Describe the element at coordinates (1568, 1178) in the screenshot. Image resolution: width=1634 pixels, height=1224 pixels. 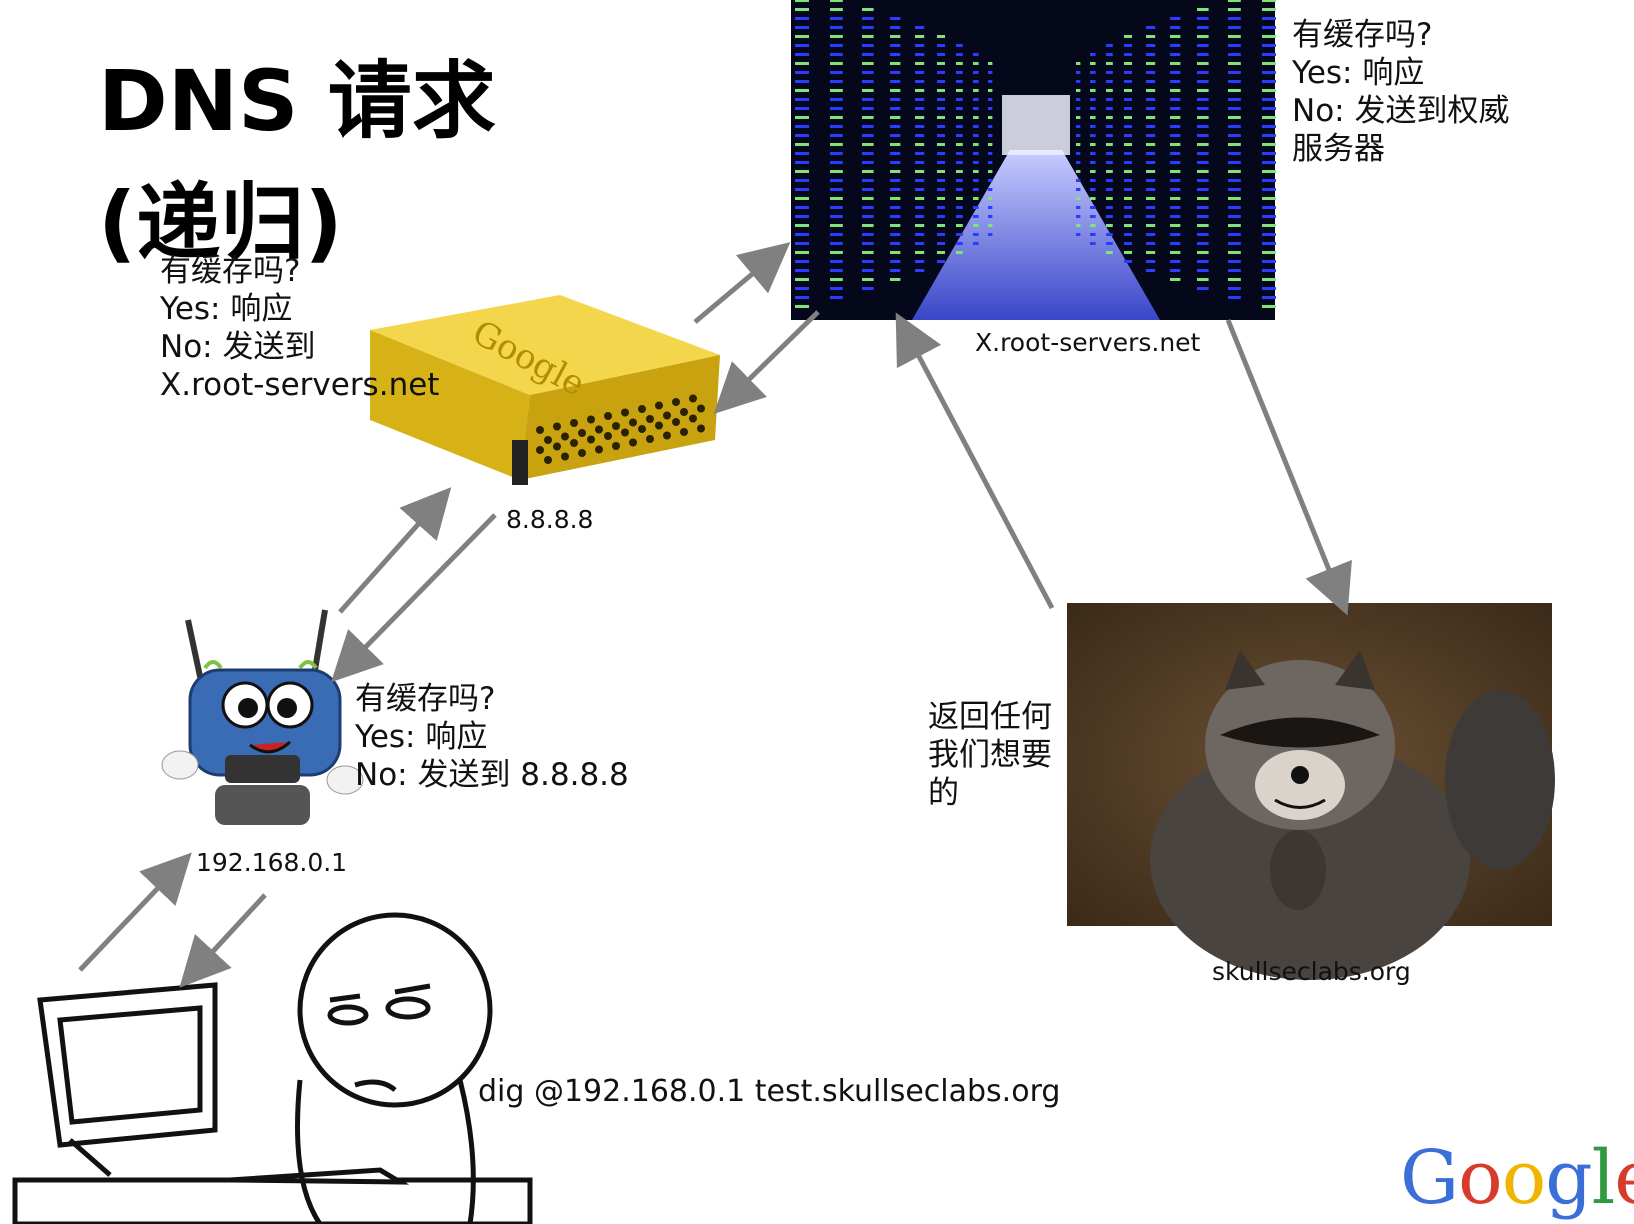
I see `google-logo-letter: g` at that location.